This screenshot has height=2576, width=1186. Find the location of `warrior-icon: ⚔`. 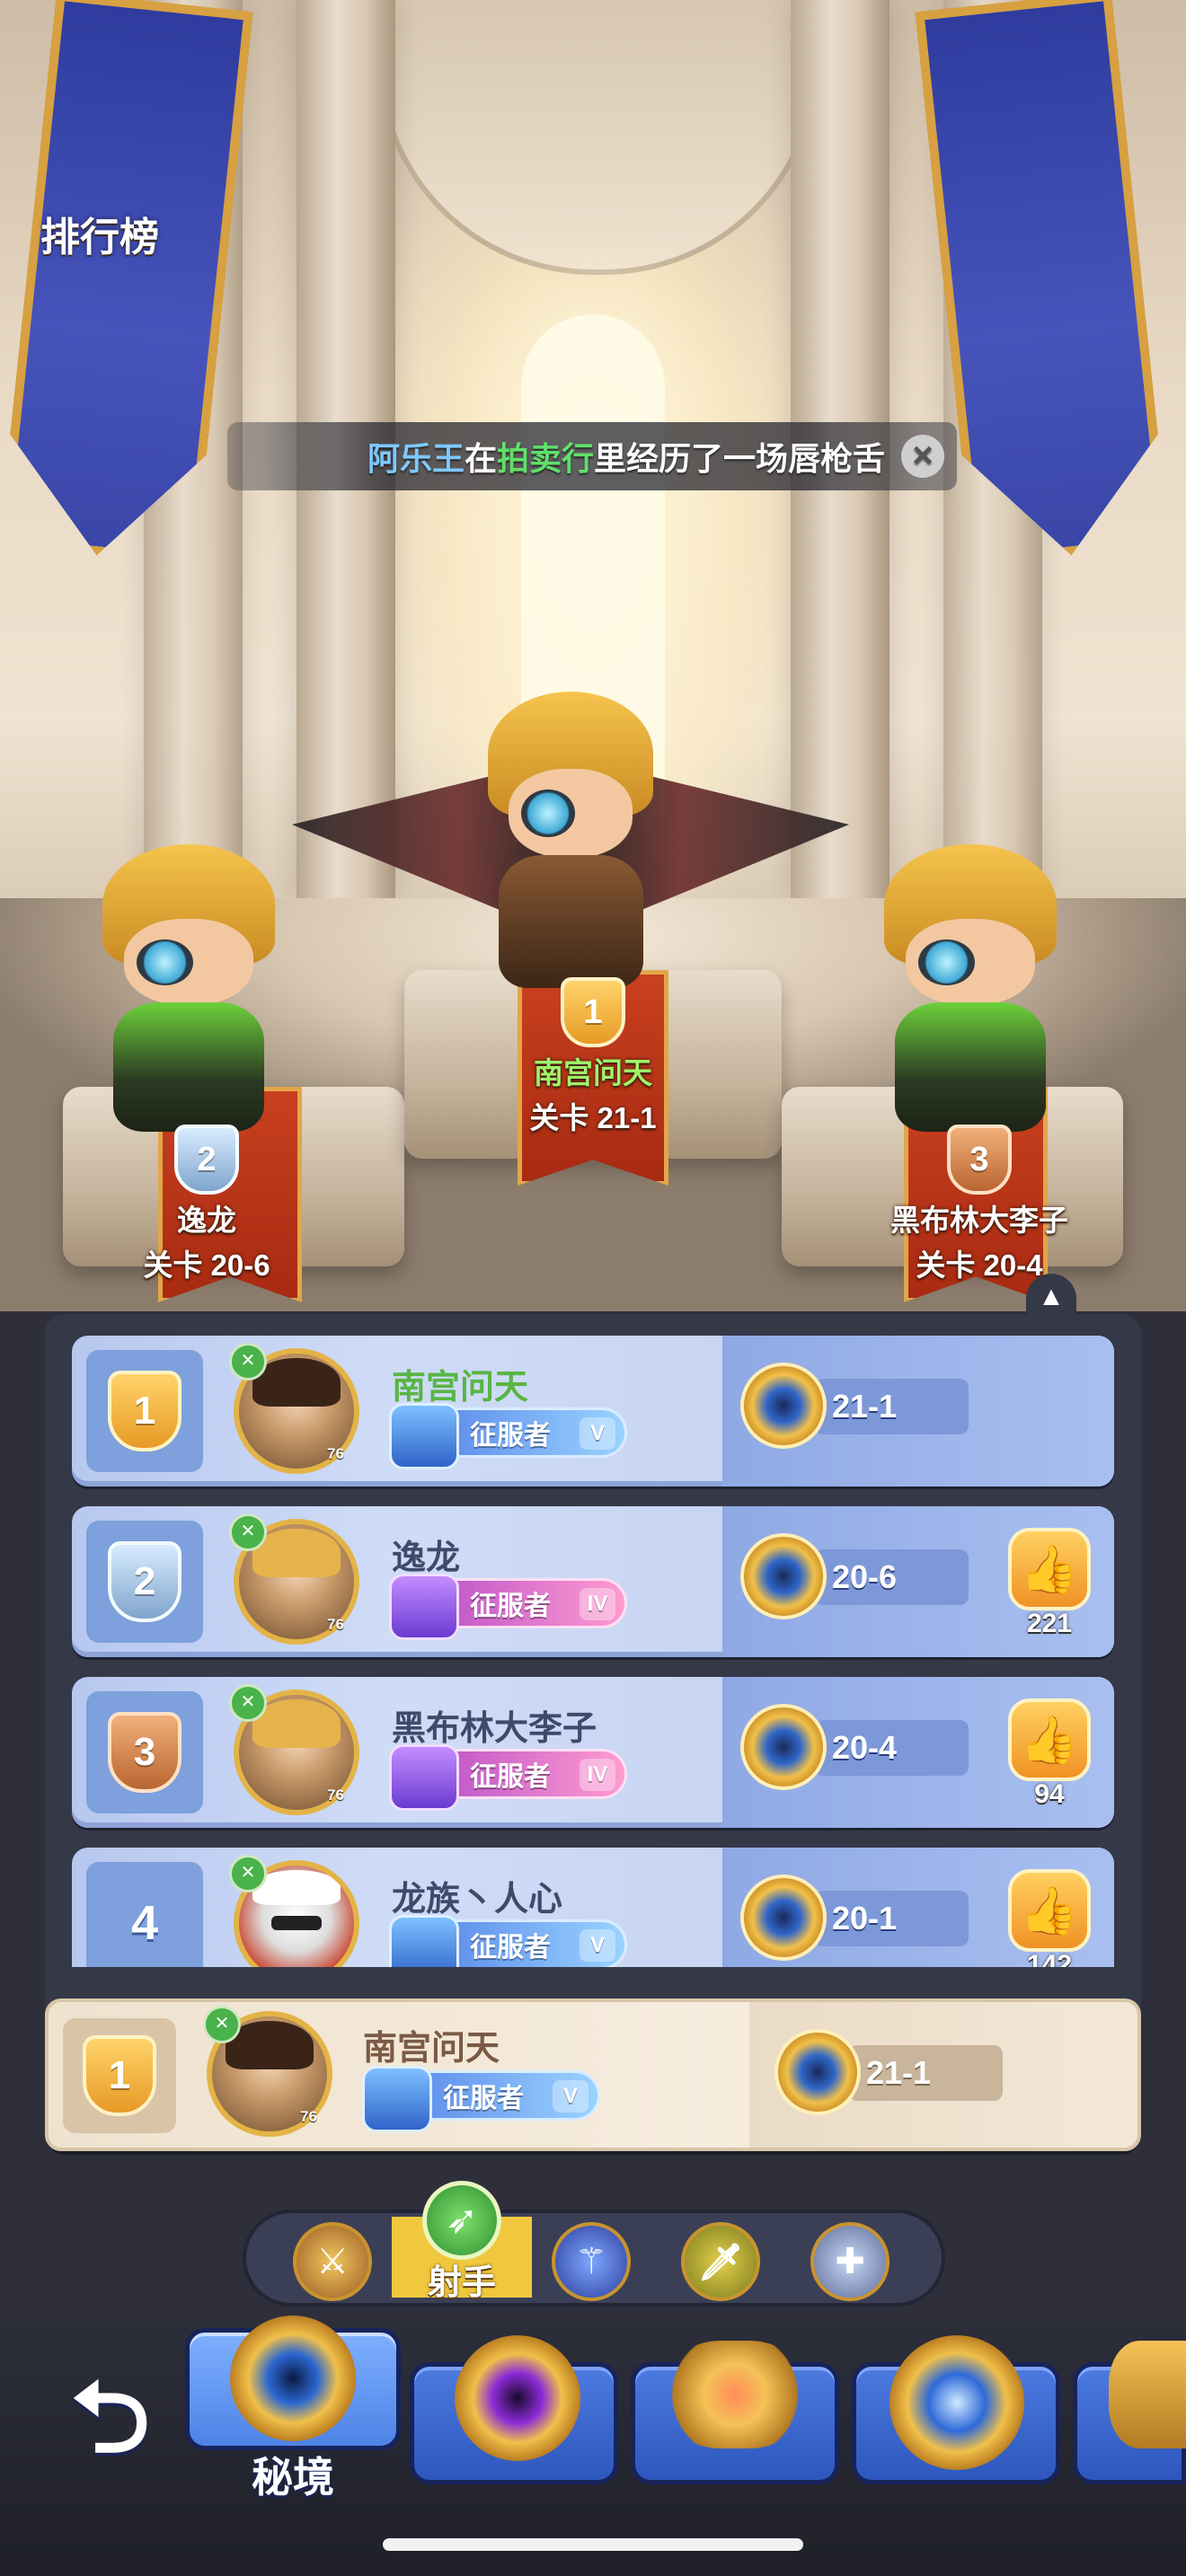

warrior-icon: ⚔ is located at coordinates (332, 2261).